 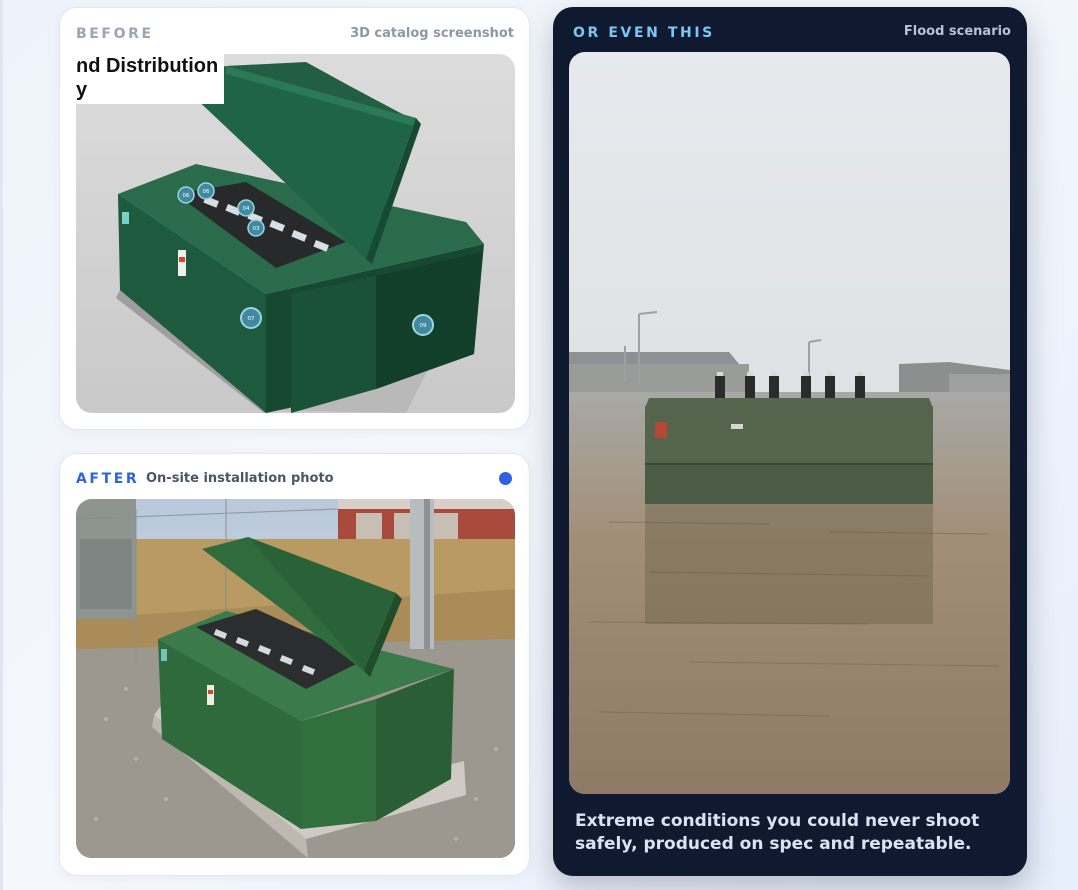 I want to click on overlay-line-1: nd Distribution, so click(x=147, y=66).